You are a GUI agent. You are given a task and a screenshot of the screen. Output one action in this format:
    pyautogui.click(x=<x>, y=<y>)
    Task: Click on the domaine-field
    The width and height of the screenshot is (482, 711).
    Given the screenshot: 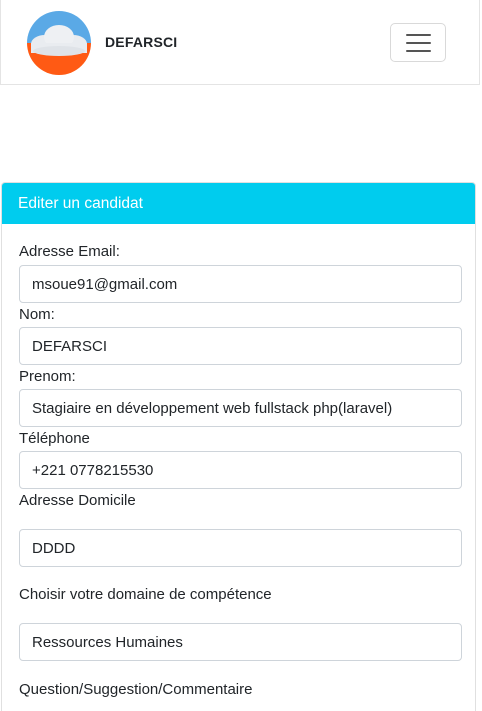 What is the action you would take?
    pyautogui.click(x=240, y=642)
    